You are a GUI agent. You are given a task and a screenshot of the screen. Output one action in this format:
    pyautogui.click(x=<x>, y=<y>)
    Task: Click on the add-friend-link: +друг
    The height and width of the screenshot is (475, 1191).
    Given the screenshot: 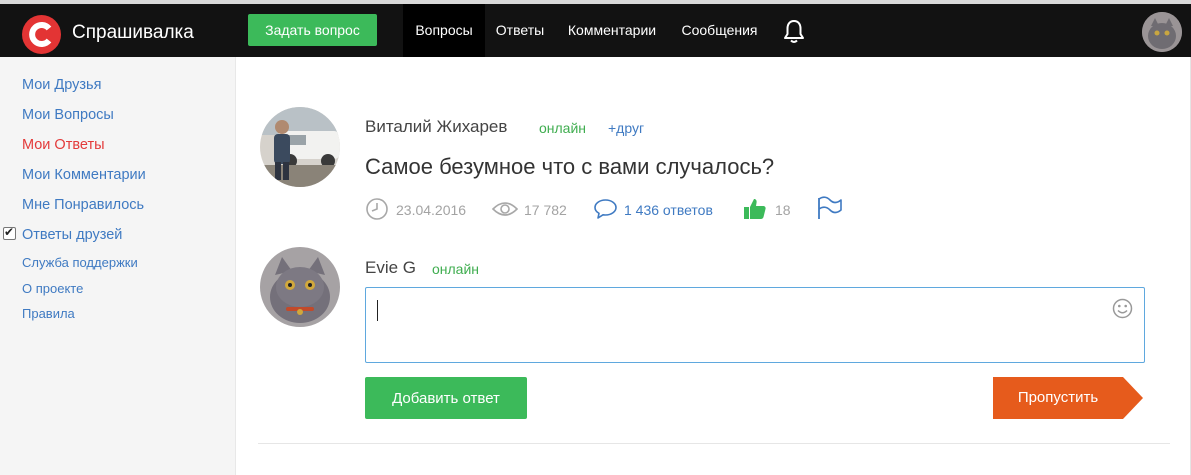 What is the action you would take?
    pyautogui.click(x=626, y=128)
    